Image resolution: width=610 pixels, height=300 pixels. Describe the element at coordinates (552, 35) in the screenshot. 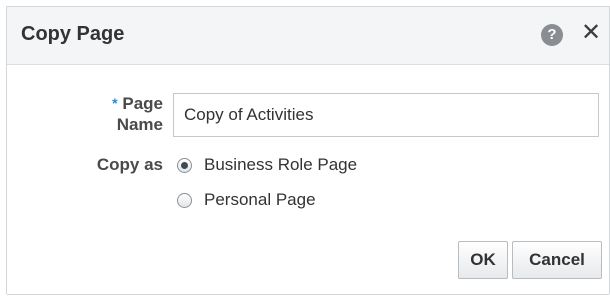

I see `help-icon: ?` at that location.